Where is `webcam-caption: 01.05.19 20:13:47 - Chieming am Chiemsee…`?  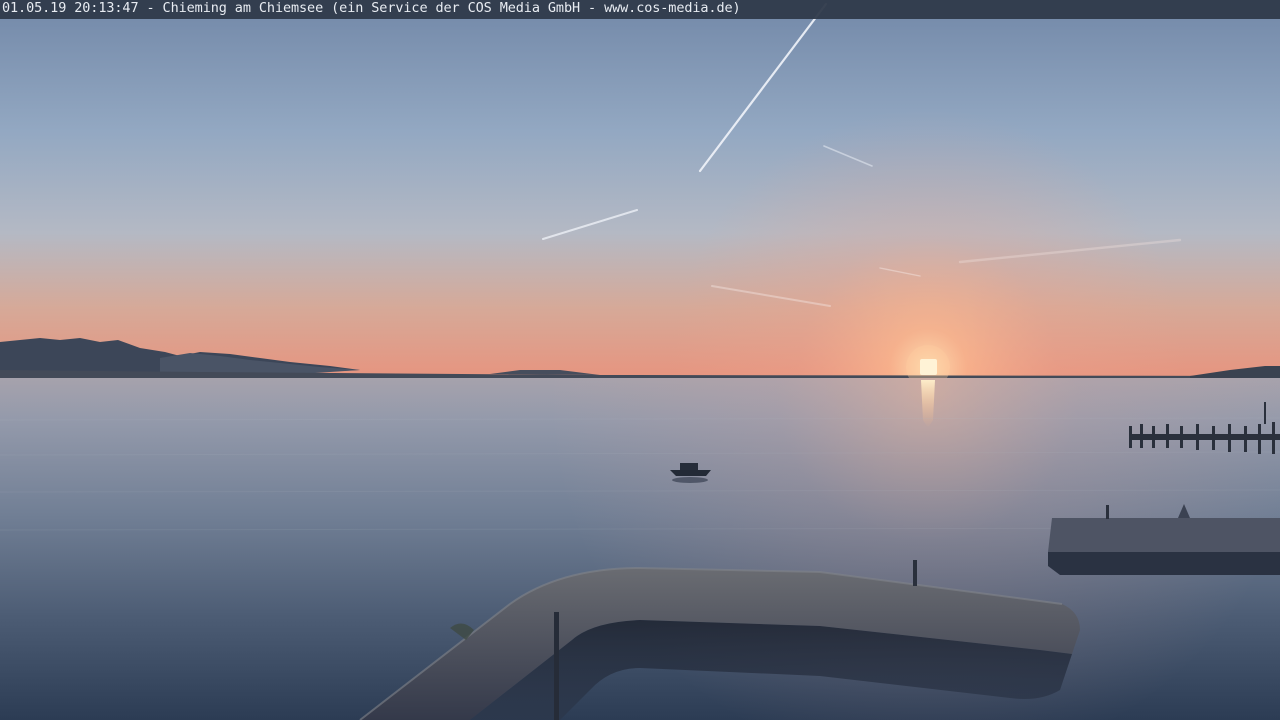
webcam-caption: 01.05.19 20:13:47 - Chieming am Chiemsee… is located at coordinates (371, 8).